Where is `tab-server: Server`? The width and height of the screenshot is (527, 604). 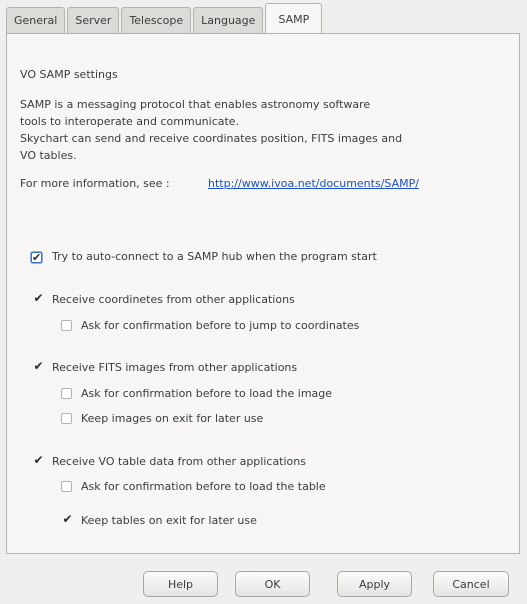 tab-server: Server is located at coordinates (93, 20).